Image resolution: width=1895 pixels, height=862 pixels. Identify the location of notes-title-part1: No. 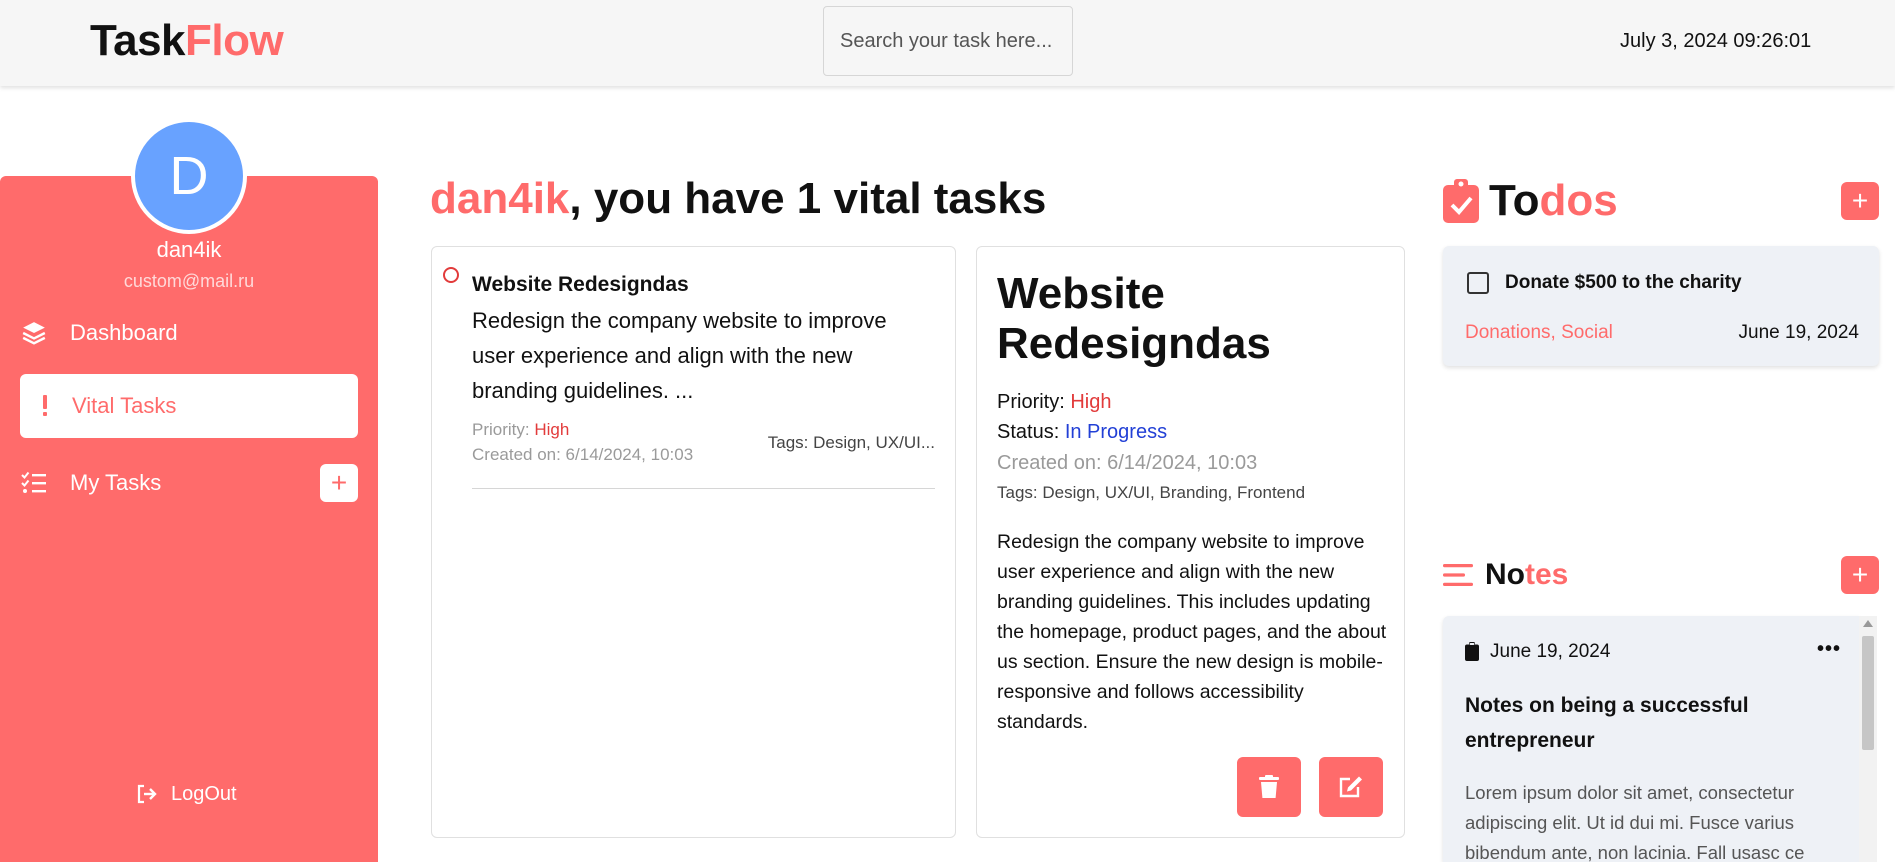
(1505, 574).